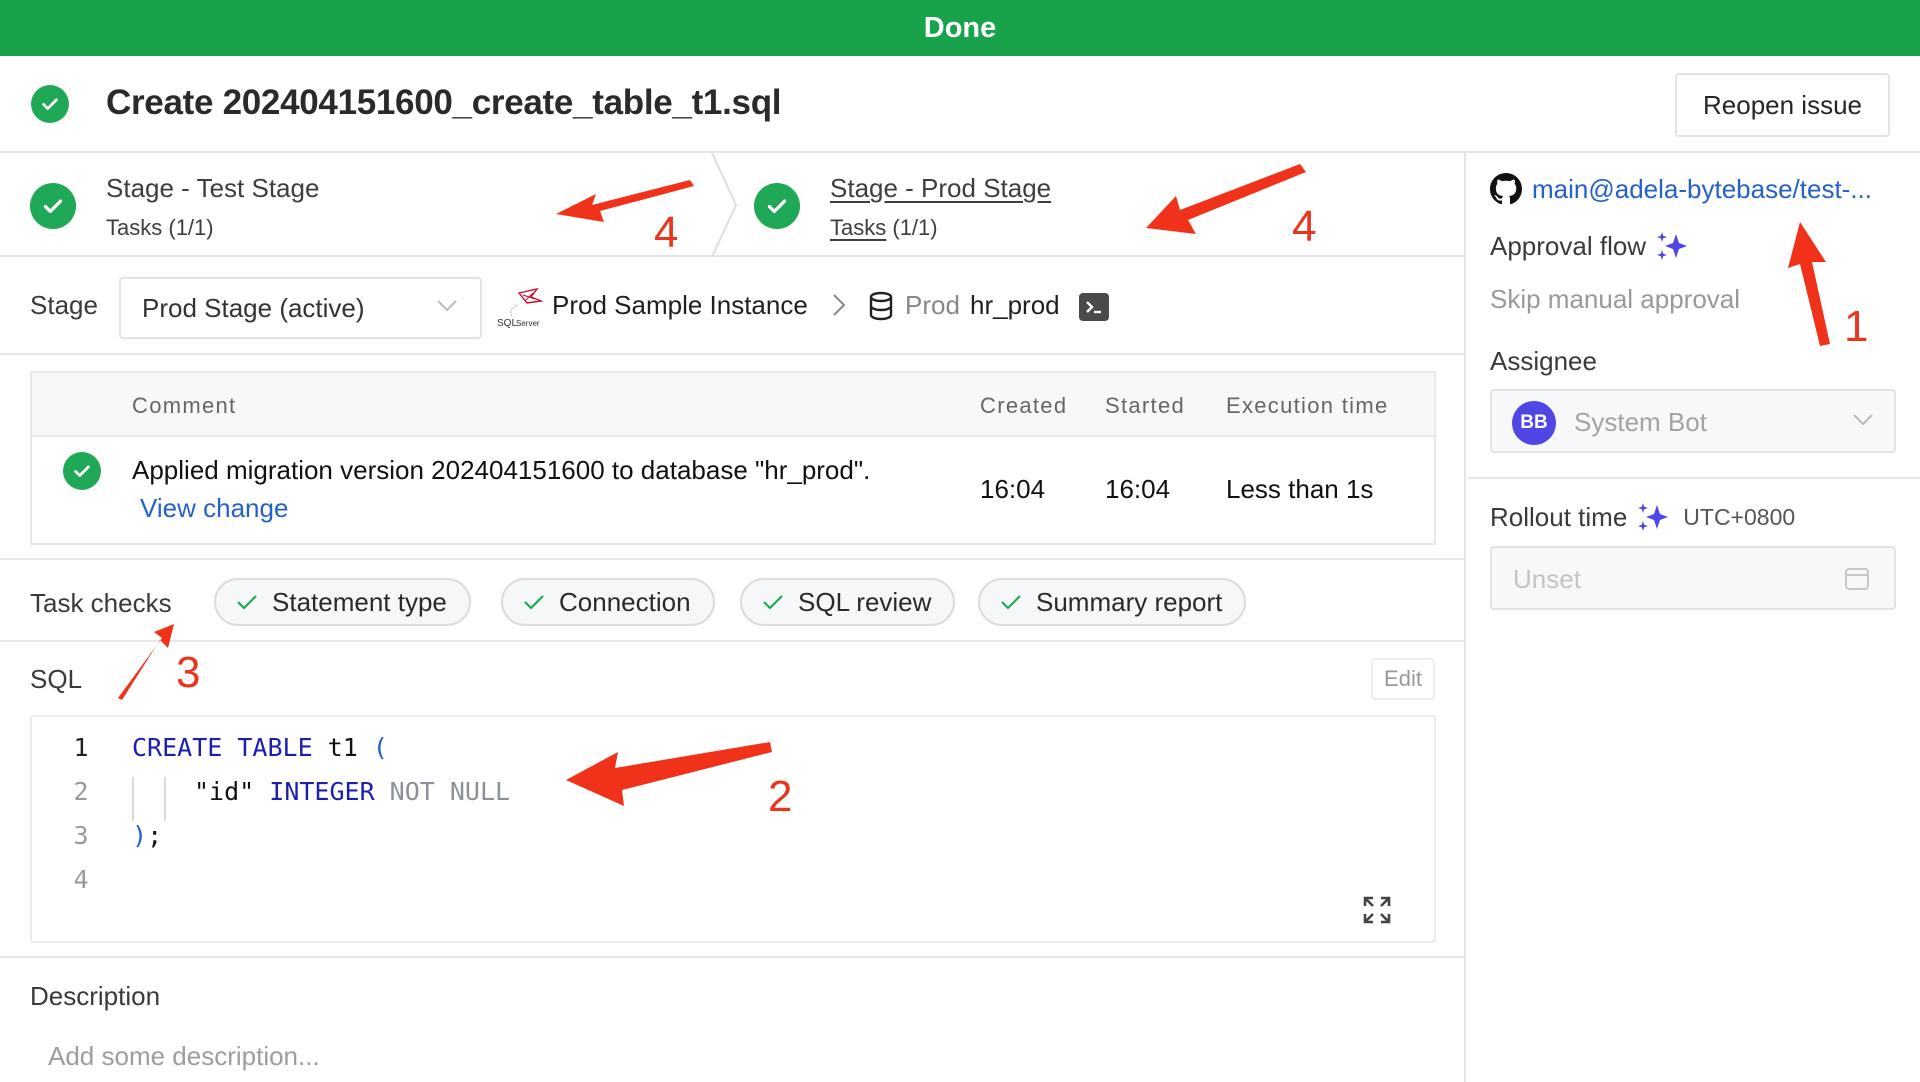 Image resolution: width=1920 pixels, height=1082 pixels. I want to click on issue-done-check-icon, so click(50, 104).